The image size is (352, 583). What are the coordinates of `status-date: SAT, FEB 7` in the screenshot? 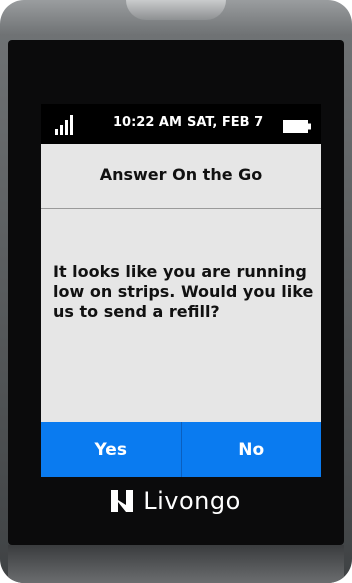 It's located at (225, 122).